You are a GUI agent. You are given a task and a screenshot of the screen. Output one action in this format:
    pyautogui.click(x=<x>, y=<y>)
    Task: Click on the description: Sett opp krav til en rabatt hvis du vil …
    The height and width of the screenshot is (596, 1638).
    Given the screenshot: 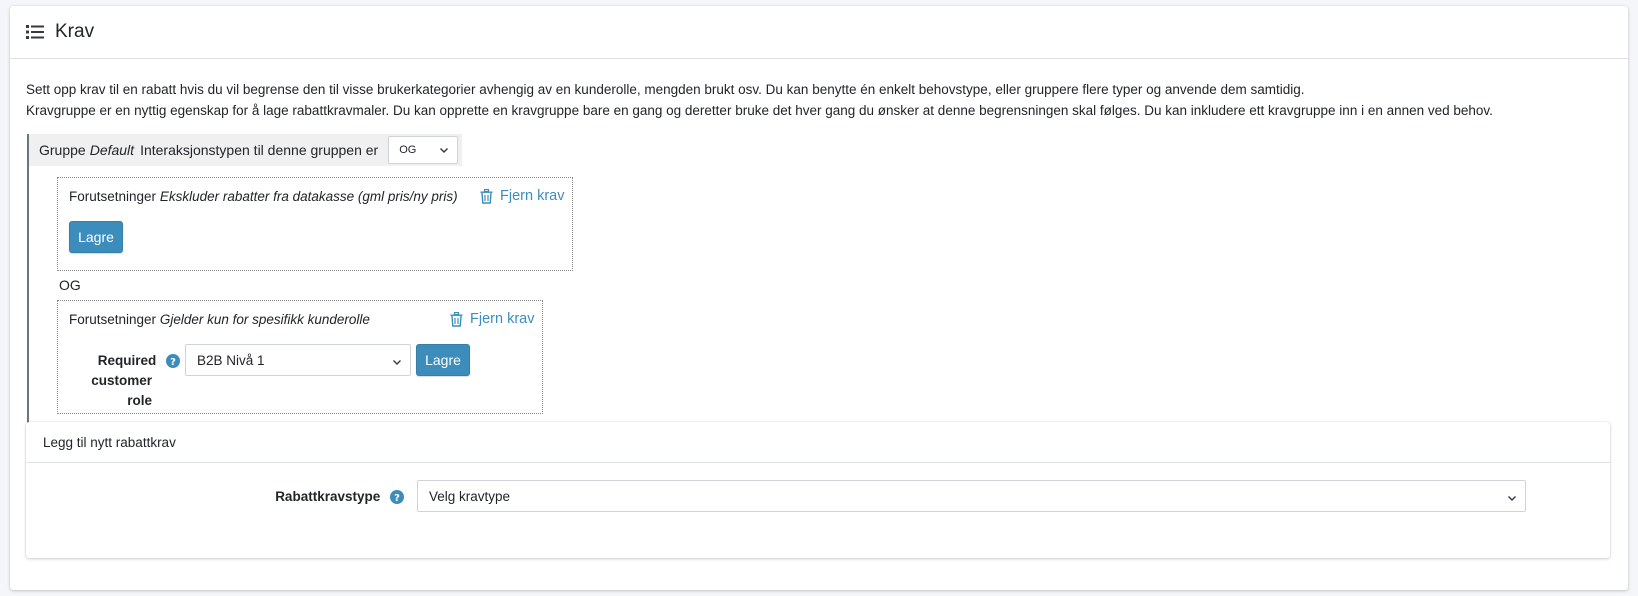 What is the action you would take?
    pyautogui.click(x=759, y=100)
    